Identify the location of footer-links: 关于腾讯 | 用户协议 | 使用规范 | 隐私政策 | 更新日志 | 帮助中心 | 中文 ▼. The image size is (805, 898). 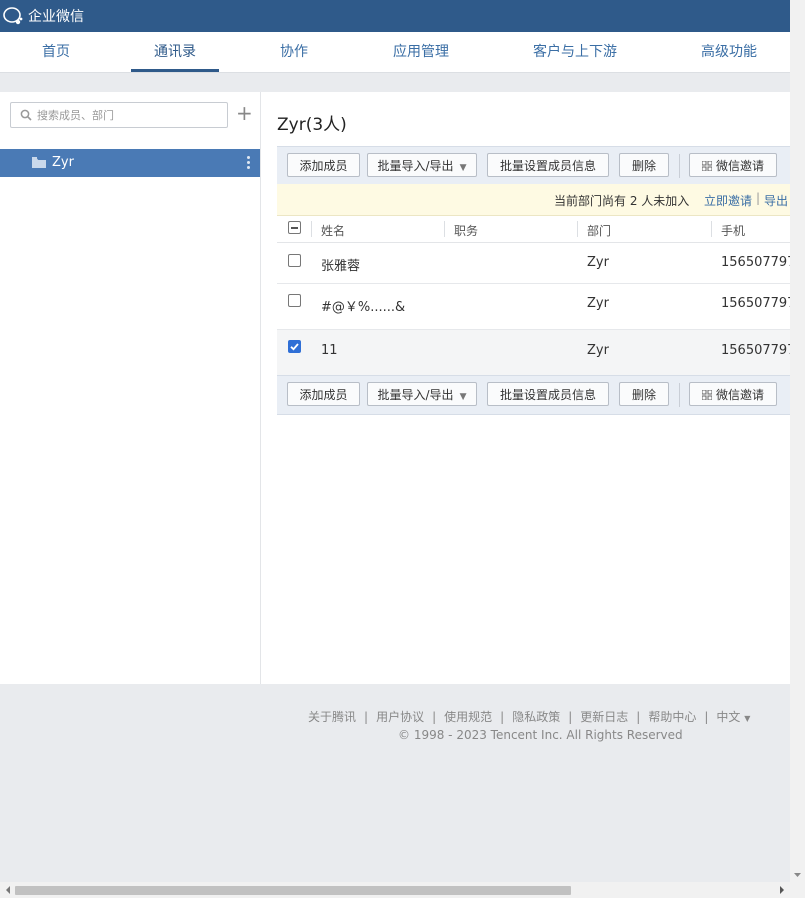
(529, 716).